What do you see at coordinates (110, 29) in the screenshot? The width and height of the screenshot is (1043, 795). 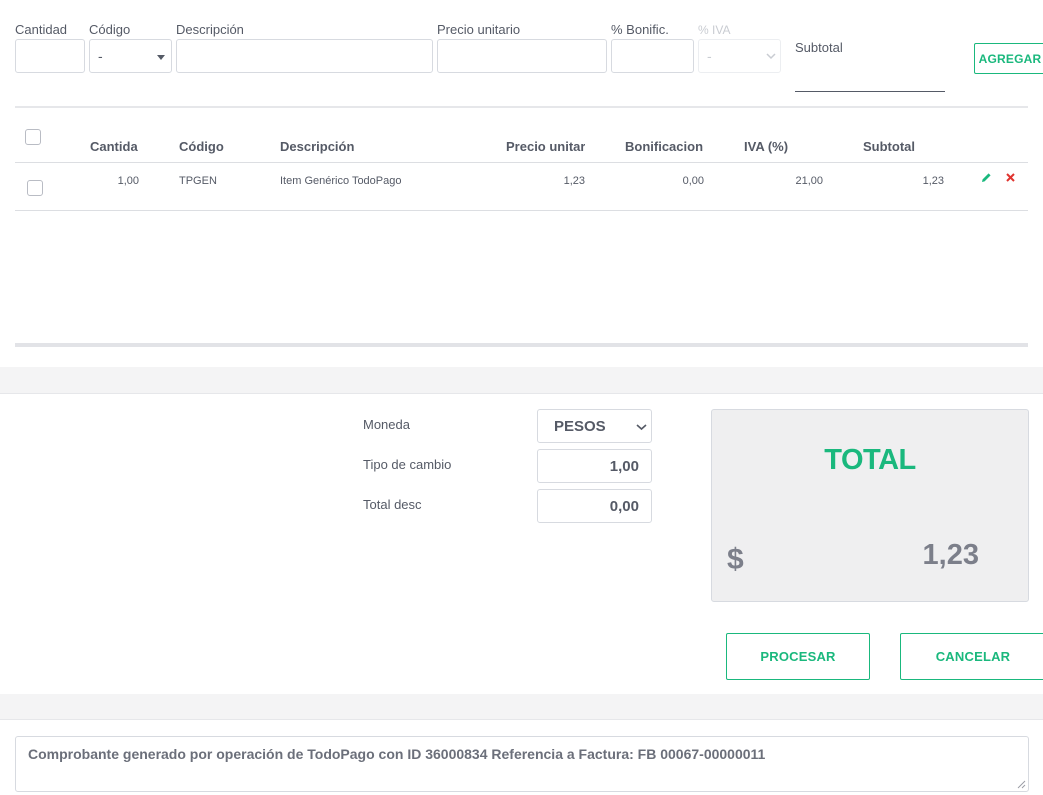 I see `codigo-label: Código` at bounding box center [110, 29].